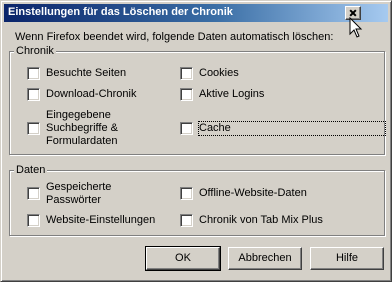 This screenshot has height=282, width=392. Describe the element at coordinates (183, 258) in the screenshot. I see `ok-button: OK` at that location.